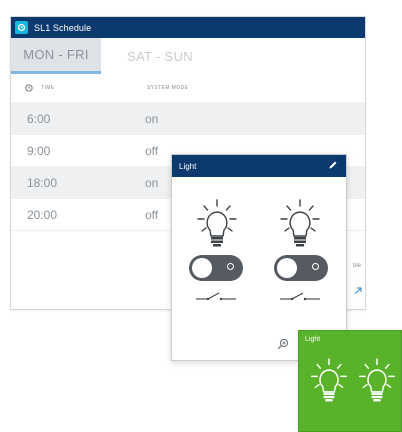  I want to click on schedule-title: SL1 Schedule, so click(63, 27).